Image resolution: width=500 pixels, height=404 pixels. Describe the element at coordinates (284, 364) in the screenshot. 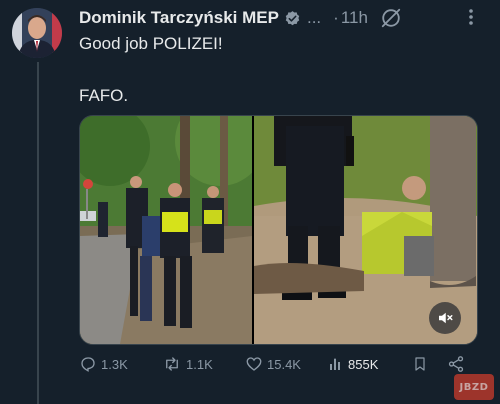

I see `like-count: 15.4K` at that location.